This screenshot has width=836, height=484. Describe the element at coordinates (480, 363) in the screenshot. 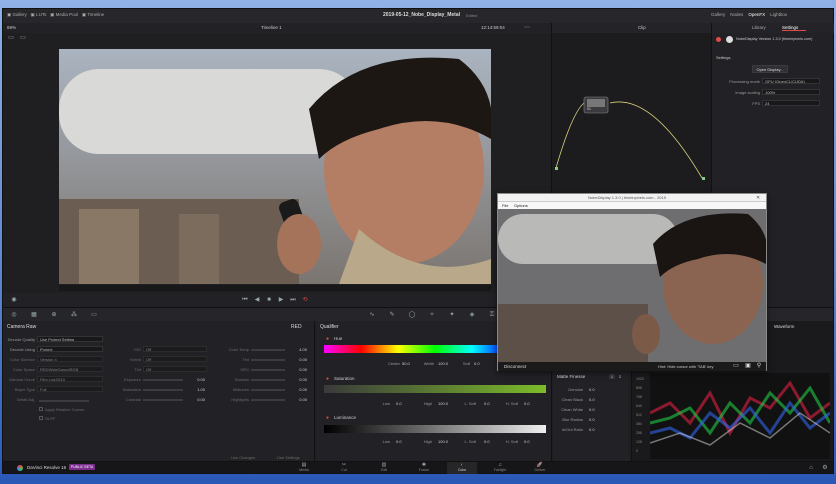

I see `hue-soft-value: 0.0` at that location.